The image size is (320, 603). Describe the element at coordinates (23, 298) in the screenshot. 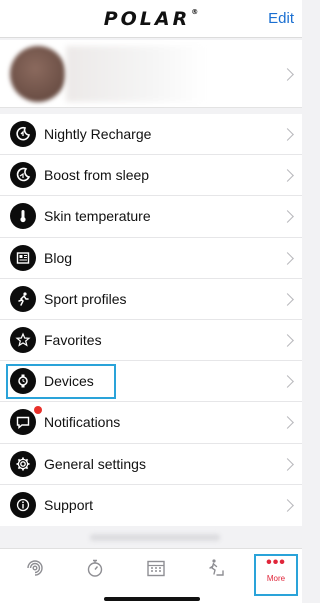

I see `runner-icon` at that location.